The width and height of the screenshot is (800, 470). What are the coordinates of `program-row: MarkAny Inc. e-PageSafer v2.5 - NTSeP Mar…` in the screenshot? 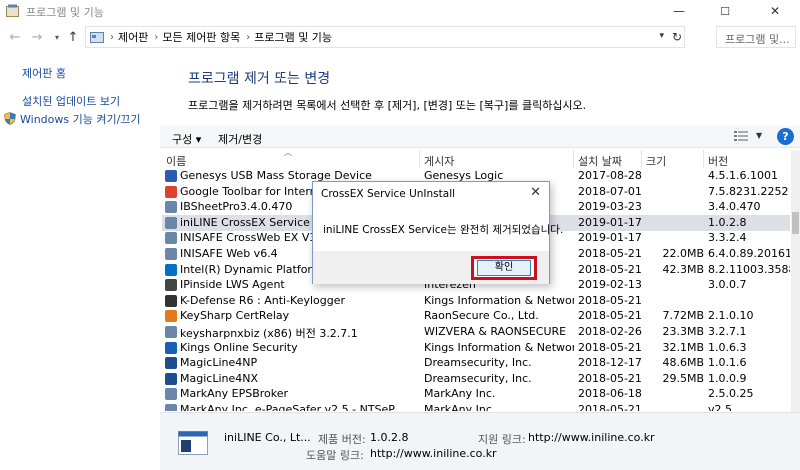 It's located at (476, 406).